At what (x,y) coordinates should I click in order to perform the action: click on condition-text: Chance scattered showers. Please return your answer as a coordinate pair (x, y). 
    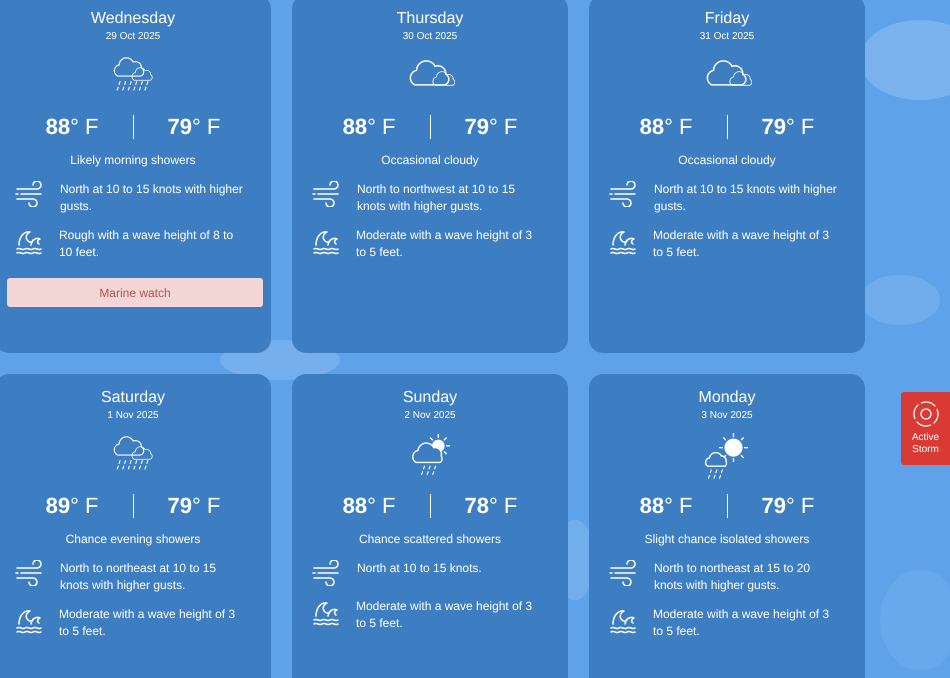
    Looking at the image, I should click on (430, 539).